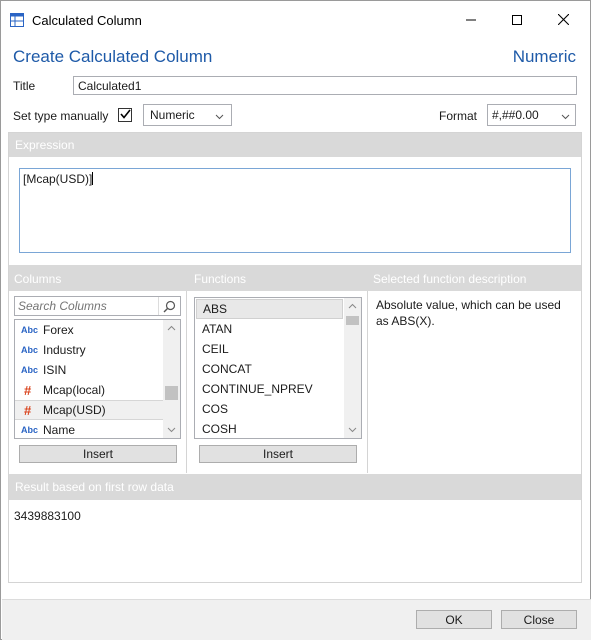  I want to click on minimize-icon, so click(471, 21).